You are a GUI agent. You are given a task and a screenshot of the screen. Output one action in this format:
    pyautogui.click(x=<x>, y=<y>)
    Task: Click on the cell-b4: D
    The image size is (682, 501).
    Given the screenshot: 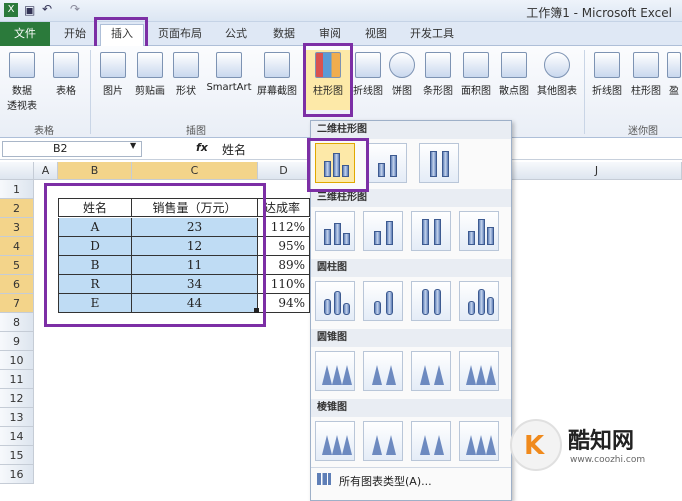 What is the action you would take?
    pyautogui.click(x=95, y=246)
    